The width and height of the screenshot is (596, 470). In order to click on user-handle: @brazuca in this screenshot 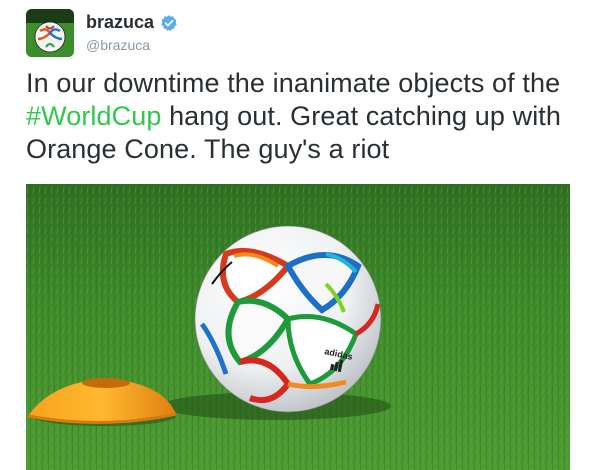, I will do `click(118, 45)`.